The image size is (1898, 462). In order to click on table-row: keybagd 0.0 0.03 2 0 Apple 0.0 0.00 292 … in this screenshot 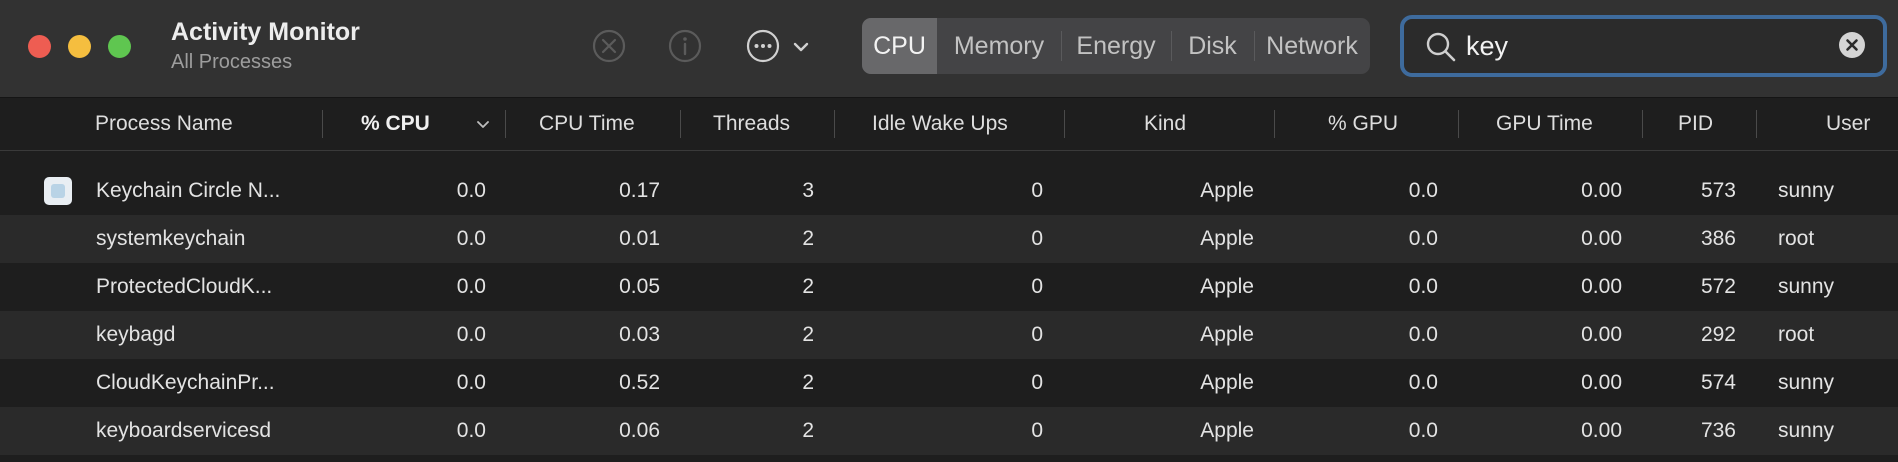, I will do `click(949, 335)`.